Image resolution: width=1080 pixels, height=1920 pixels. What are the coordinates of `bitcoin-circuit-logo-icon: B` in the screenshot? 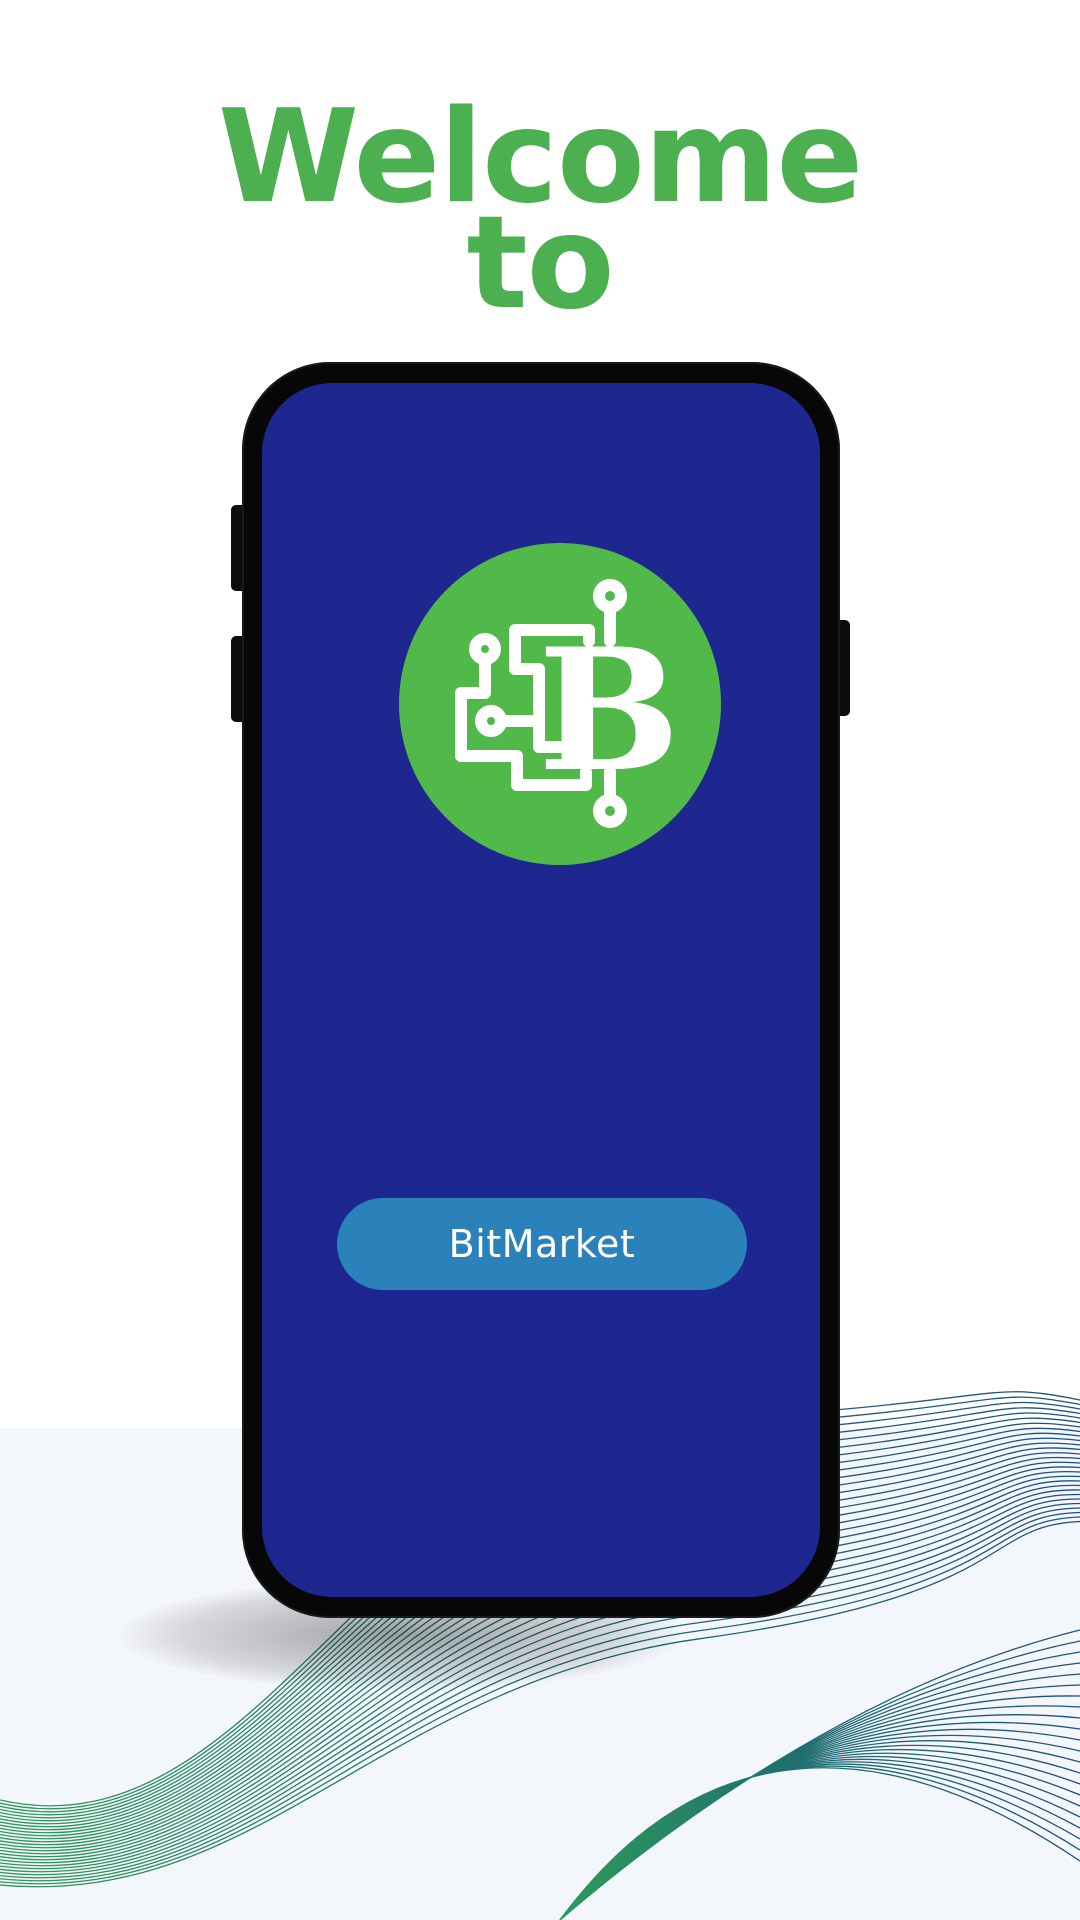 It's located at (560, 704).